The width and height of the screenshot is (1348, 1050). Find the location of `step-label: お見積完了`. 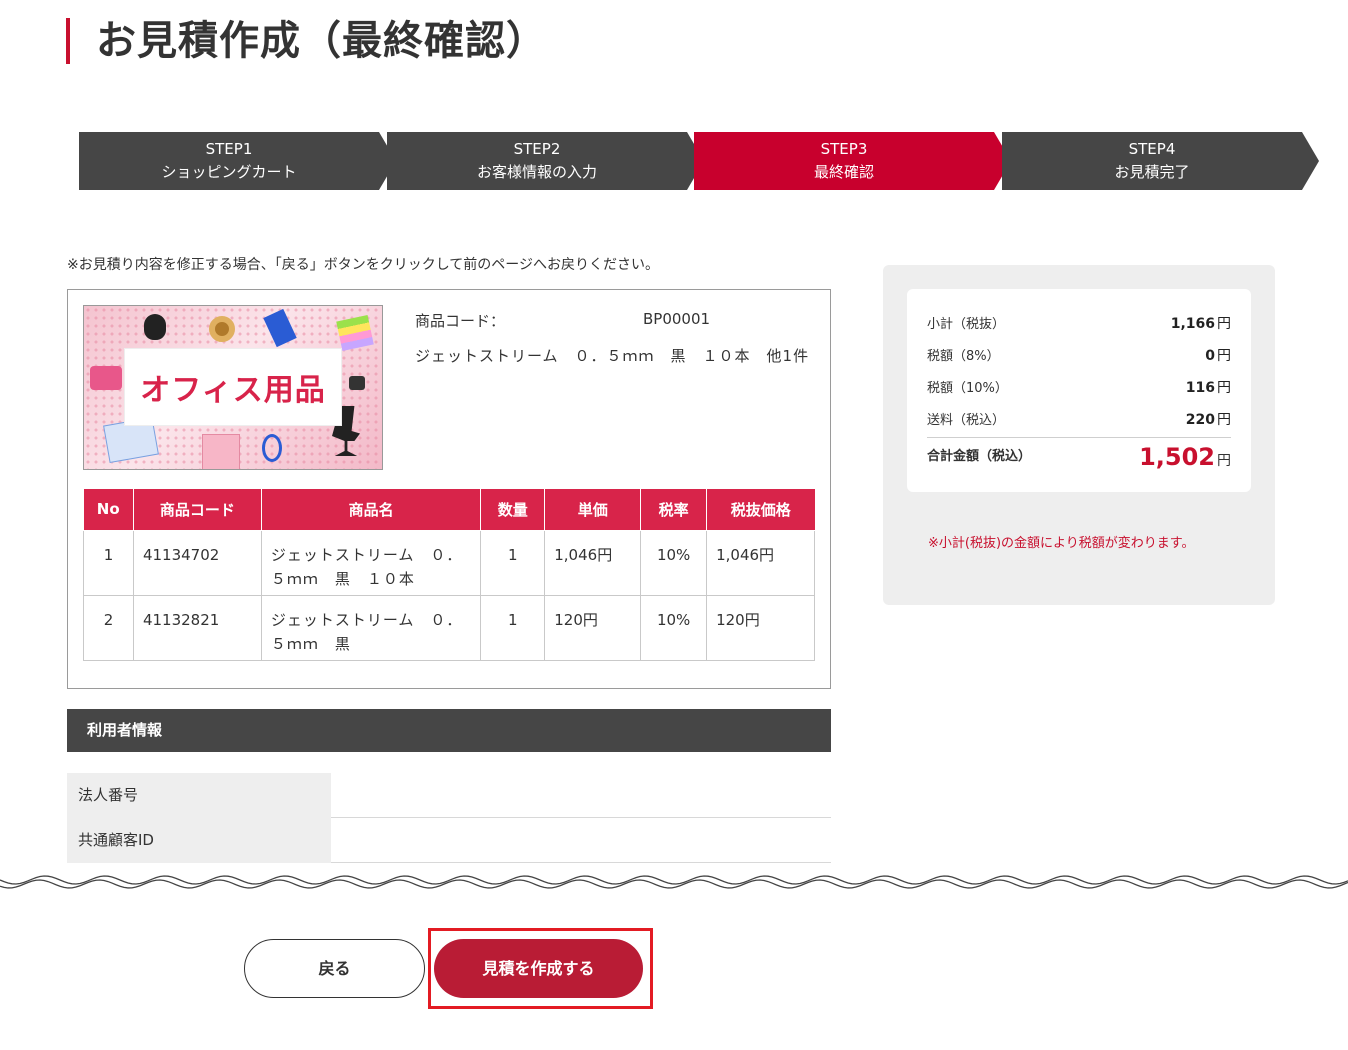

step-label: お見積完了 is located at coordinates (1152, 172).